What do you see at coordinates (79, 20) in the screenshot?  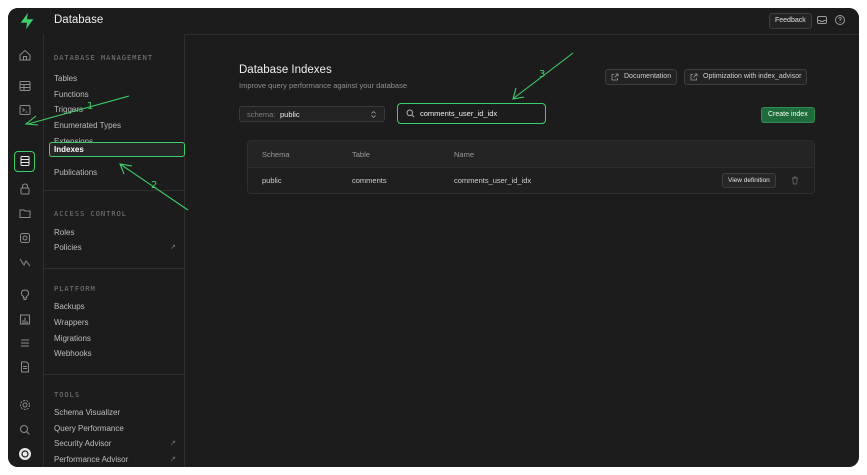 I see `app-title: Database` at bounding box center [79, 20].